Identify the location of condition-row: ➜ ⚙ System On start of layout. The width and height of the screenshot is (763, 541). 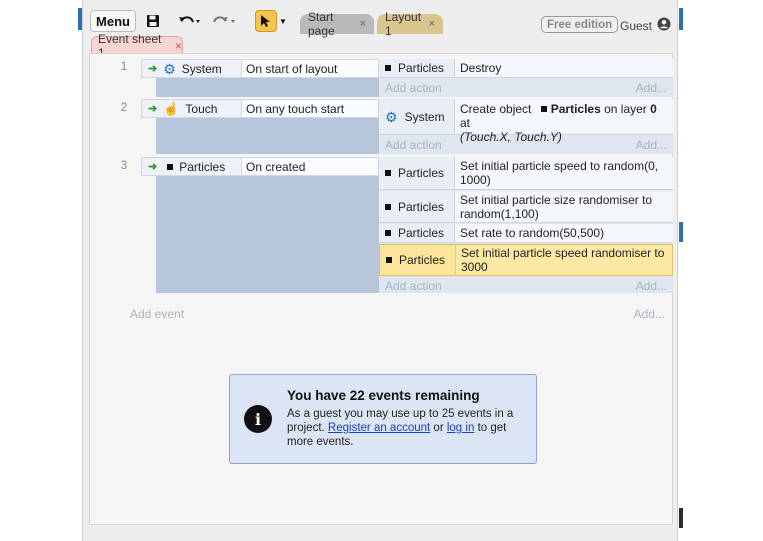
(260, 68).